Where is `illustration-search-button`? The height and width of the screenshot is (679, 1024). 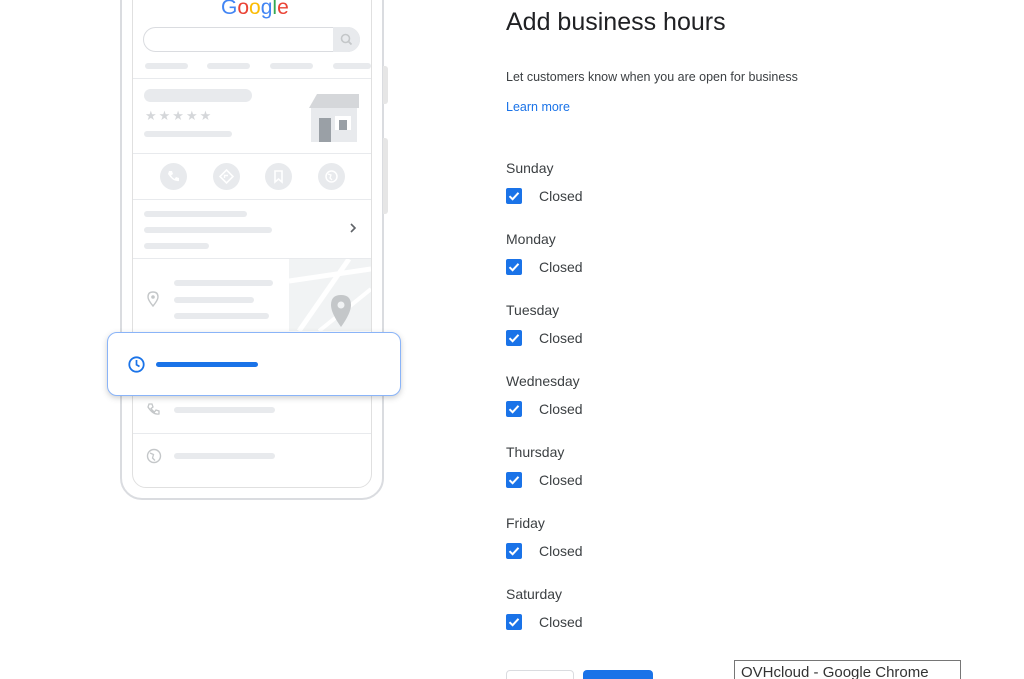
illustration-search-button is located at coordinates (346, 39).